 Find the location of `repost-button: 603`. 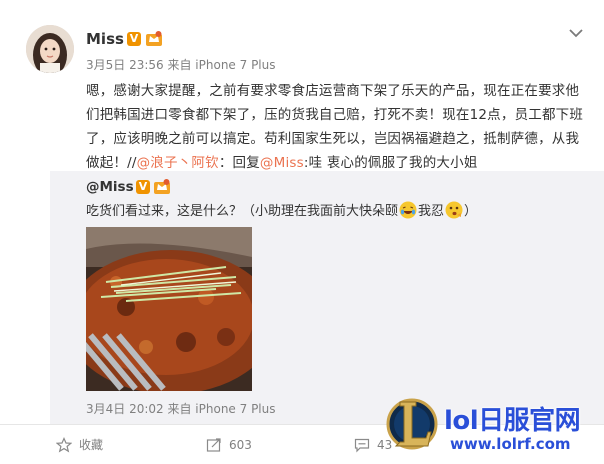

repost-button: 603 is located at coordinates (229, 444).